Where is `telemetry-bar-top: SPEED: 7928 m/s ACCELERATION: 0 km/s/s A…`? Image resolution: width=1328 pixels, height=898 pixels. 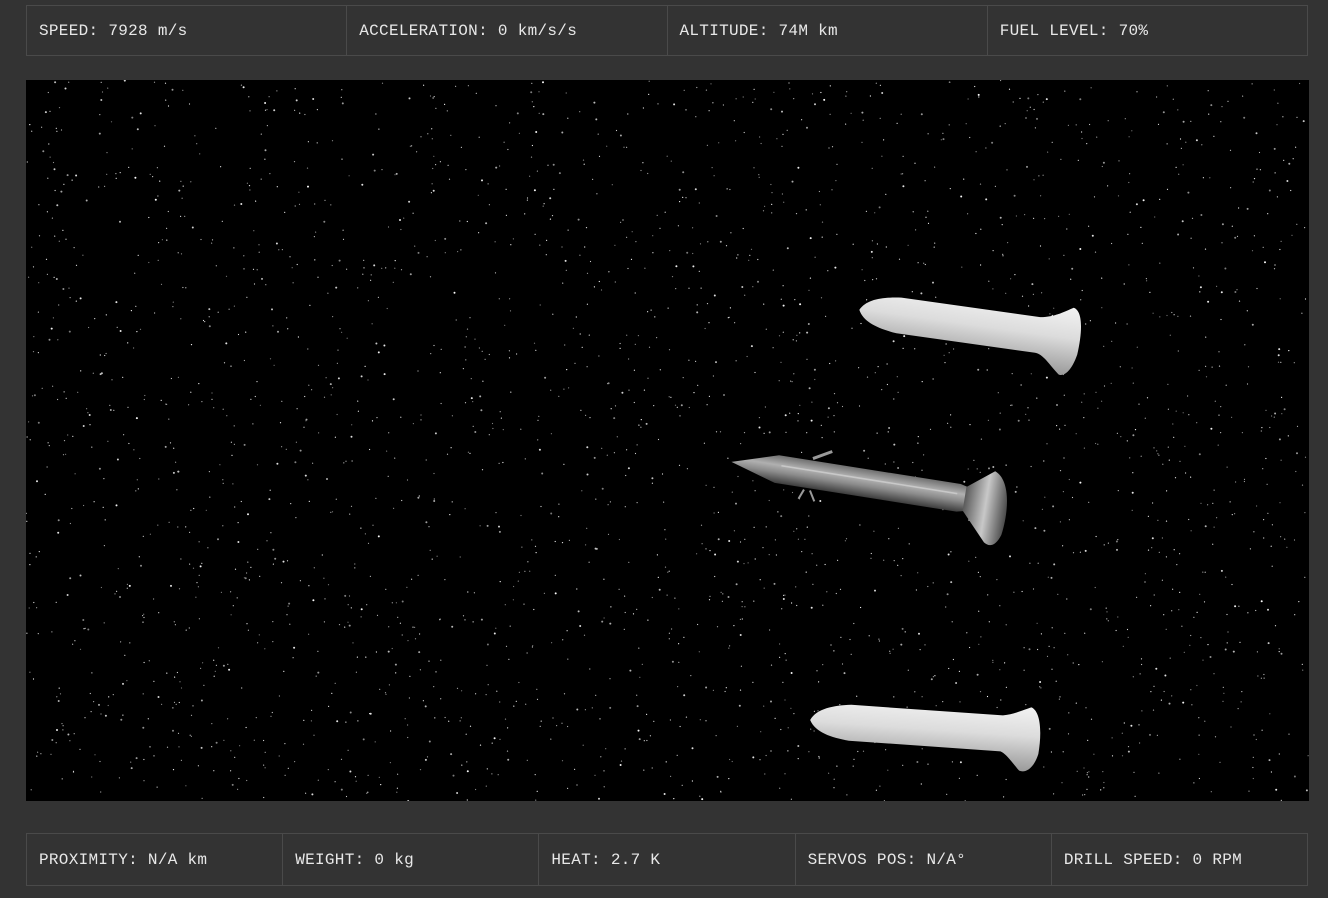 telemetry-bar-top: SPEED: 7928 m/s ACCELERATION: 0 km/s/s A… is located at coordinates (667, 30).